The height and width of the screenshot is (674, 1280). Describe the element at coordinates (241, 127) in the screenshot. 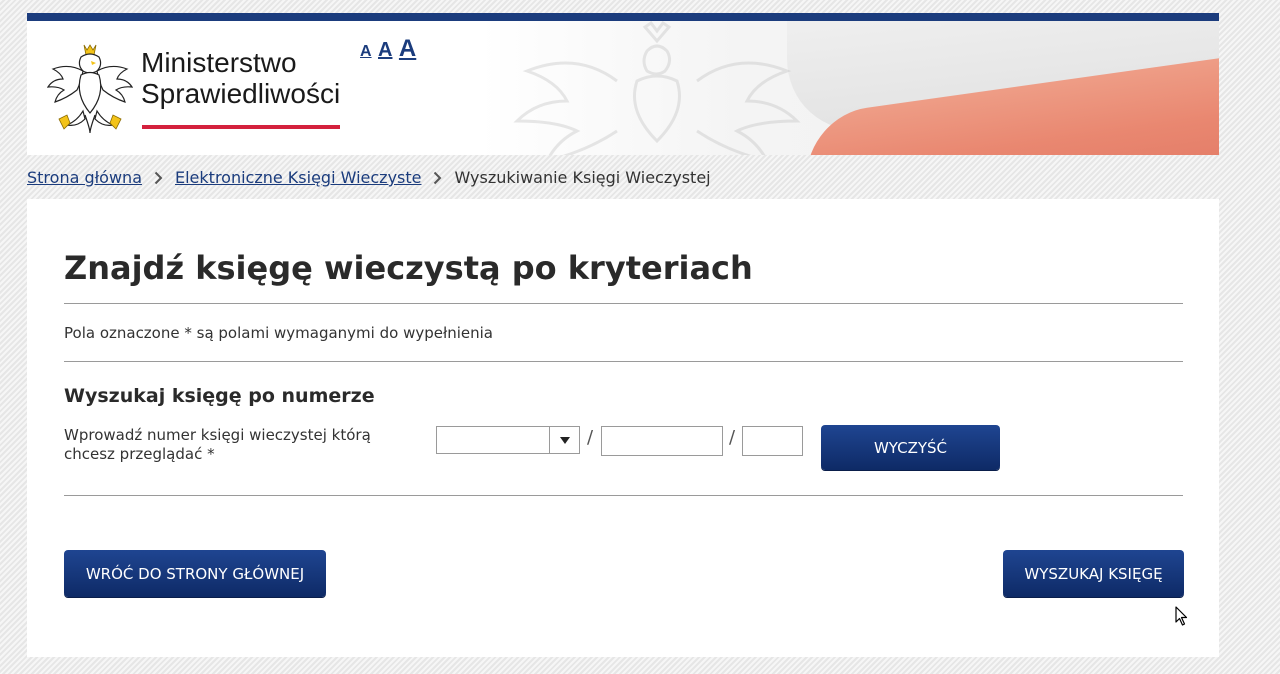

I see `logo-stripe-red` at that location.